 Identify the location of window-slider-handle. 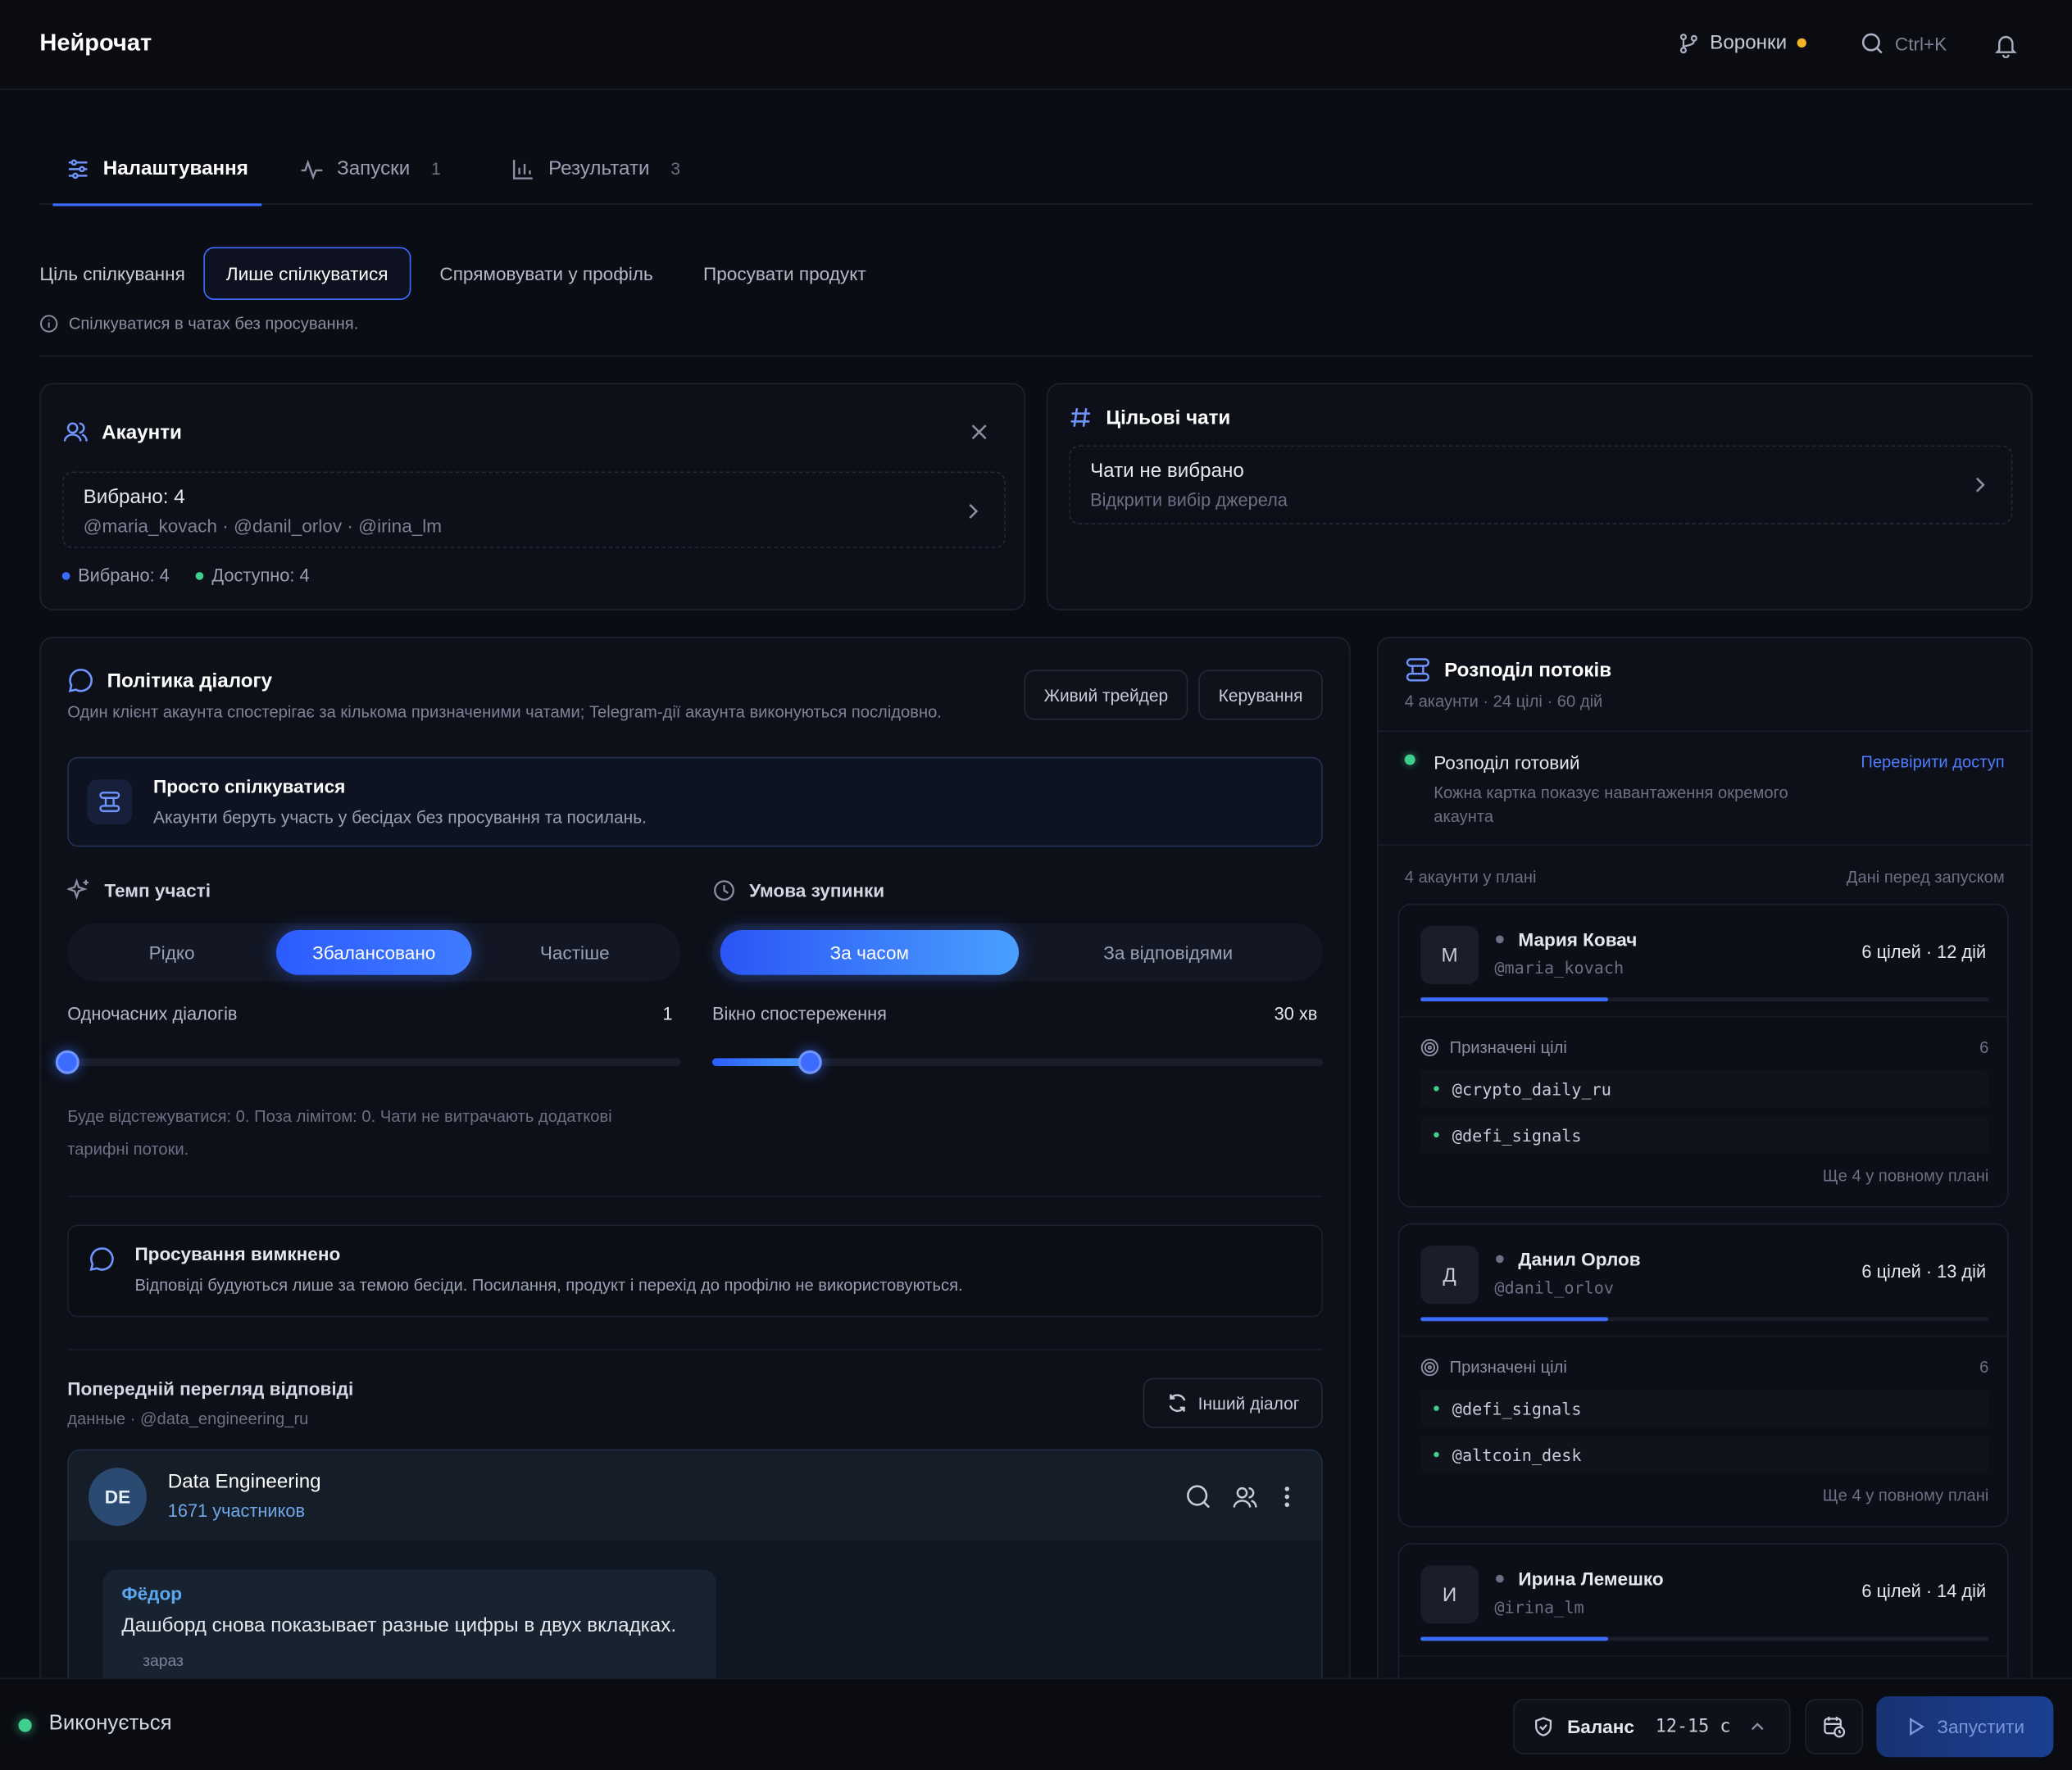
(810, 1062).